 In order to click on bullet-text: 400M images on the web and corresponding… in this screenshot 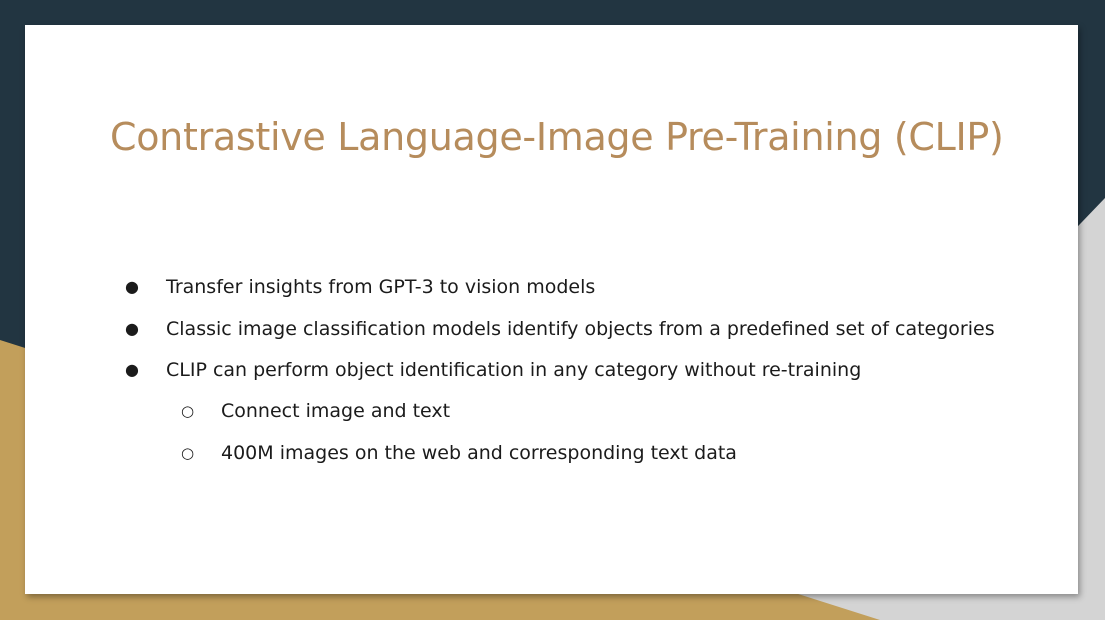, I will do `click(479, 453)`.